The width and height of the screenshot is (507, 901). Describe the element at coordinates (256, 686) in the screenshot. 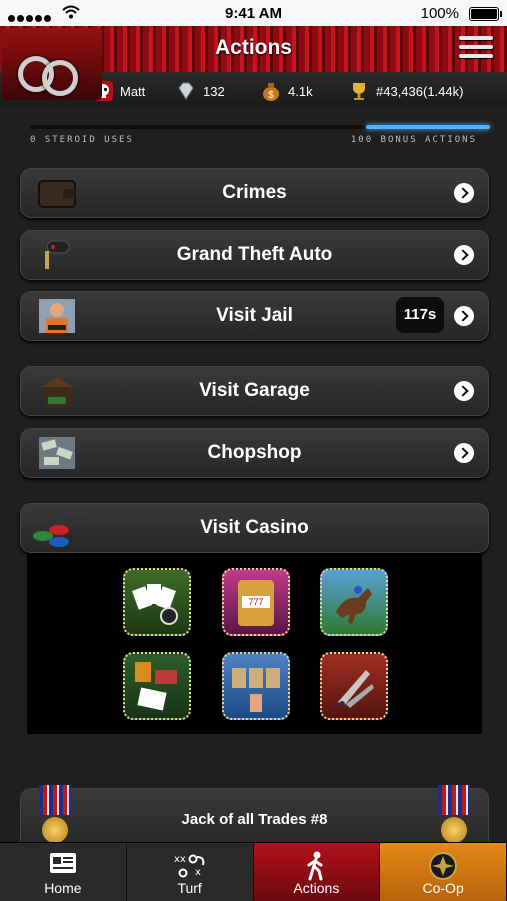

I see `card-choice-game-icon` at that location.